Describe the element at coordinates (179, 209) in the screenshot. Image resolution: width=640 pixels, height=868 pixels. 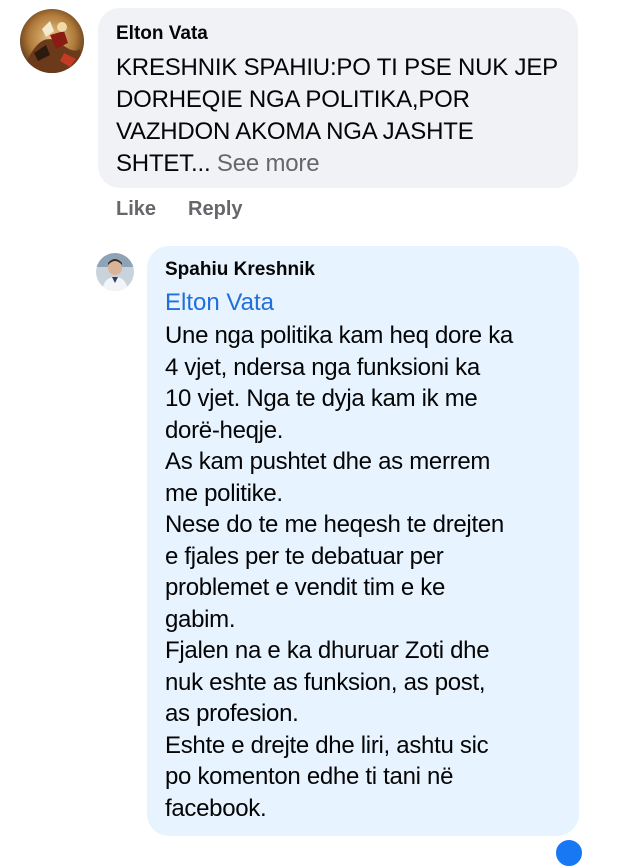
I see `comment-actions: Like Reply` at that location.